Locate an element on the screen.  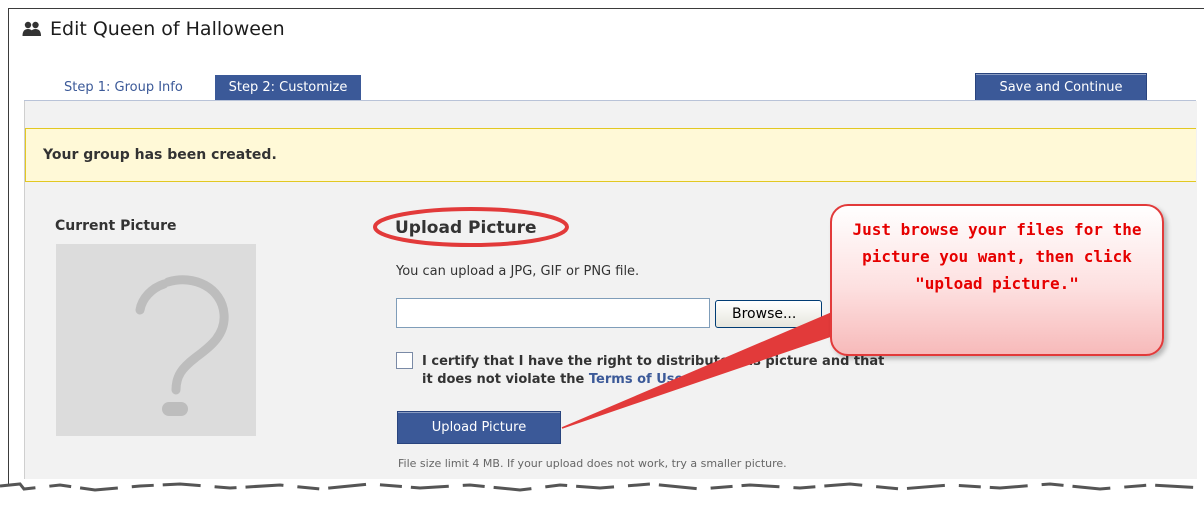
torn-edge is located at coordinates (602, 495).